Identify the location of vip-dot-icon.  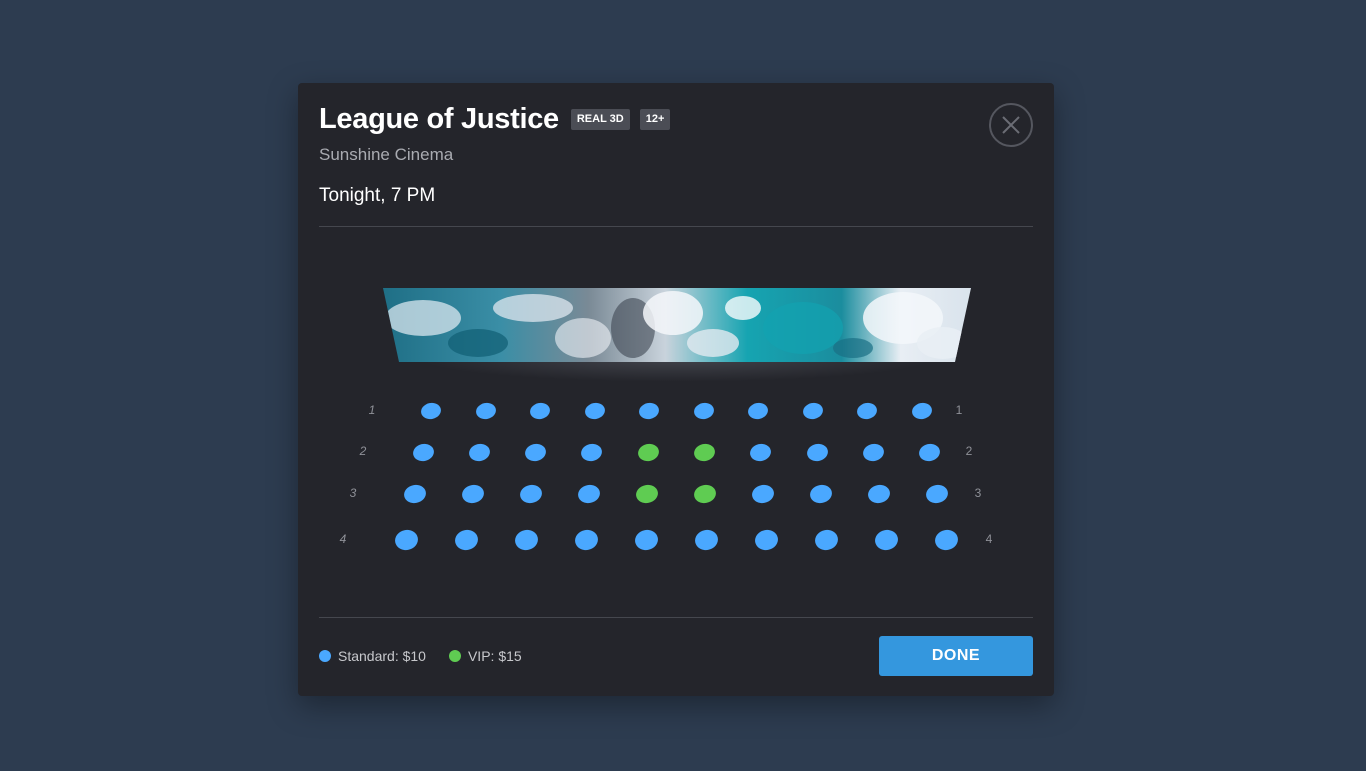
(454, 656).